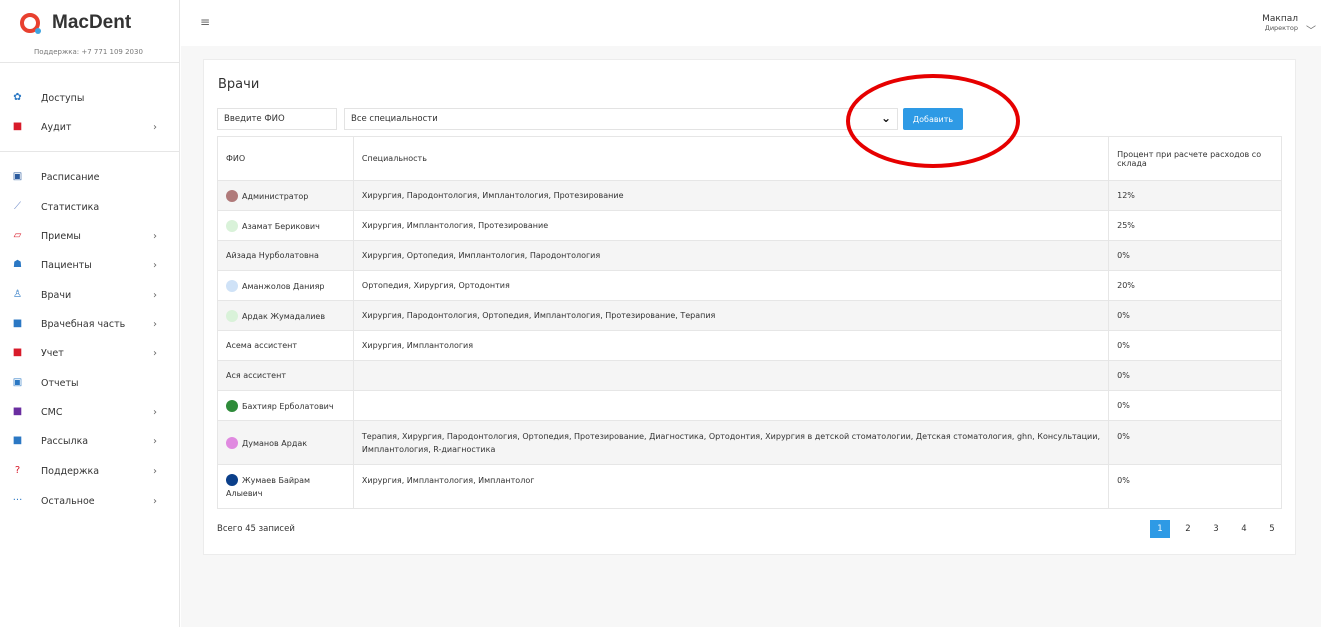 The height and width of the screenshot is (627, 1321). I want to click on sidebar-item-12: ? Поддержка ›, so click(90, 471).